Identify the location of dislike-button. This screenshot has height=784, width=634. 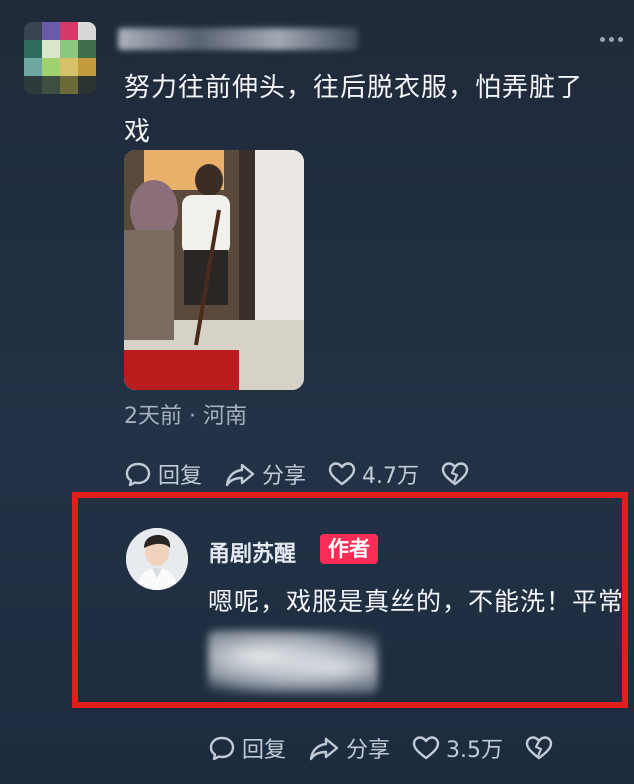
(455, 474).